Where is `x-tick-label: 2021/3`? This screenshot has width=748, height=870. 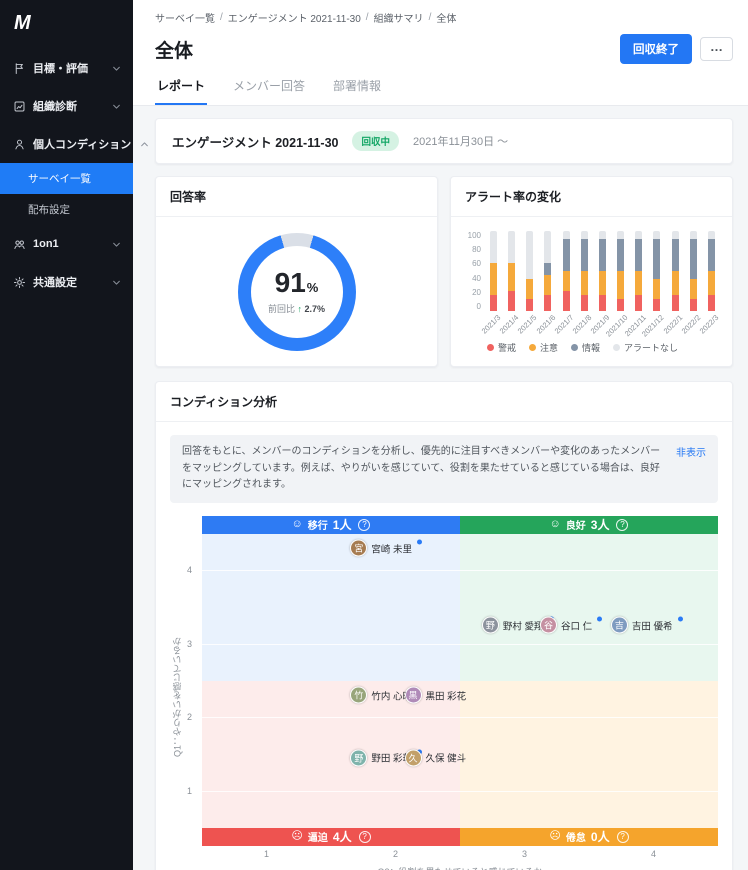
x-tick-label: 2021/3 is located at coordinates (491, 324).